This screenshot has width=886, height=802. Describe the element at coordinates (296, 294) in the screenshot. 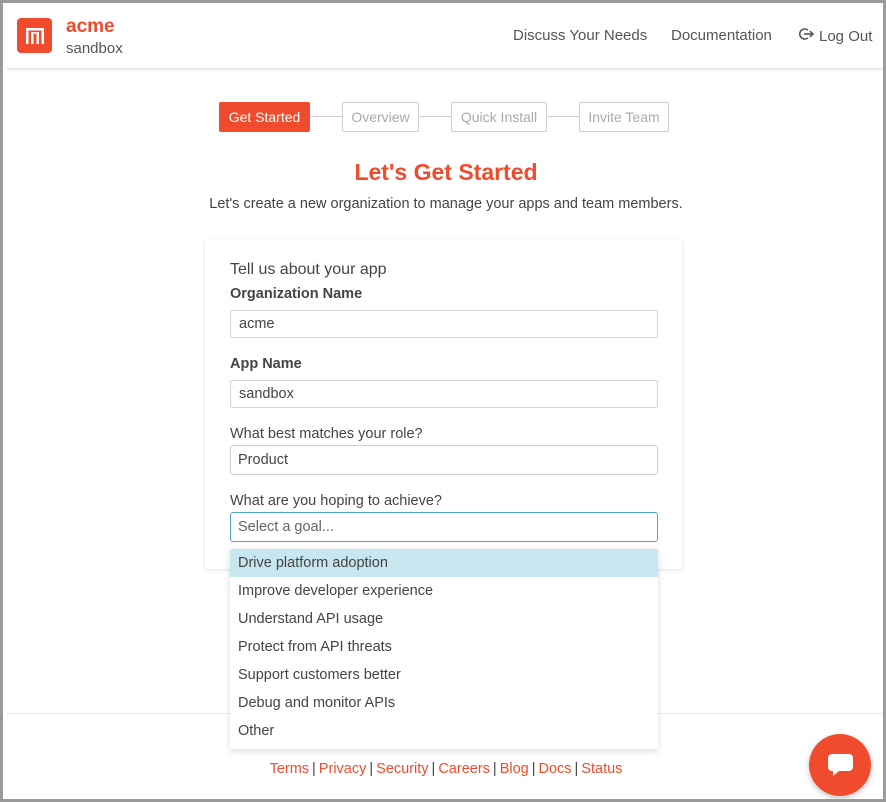

I see `org-name-label: Organization Name` at that location.